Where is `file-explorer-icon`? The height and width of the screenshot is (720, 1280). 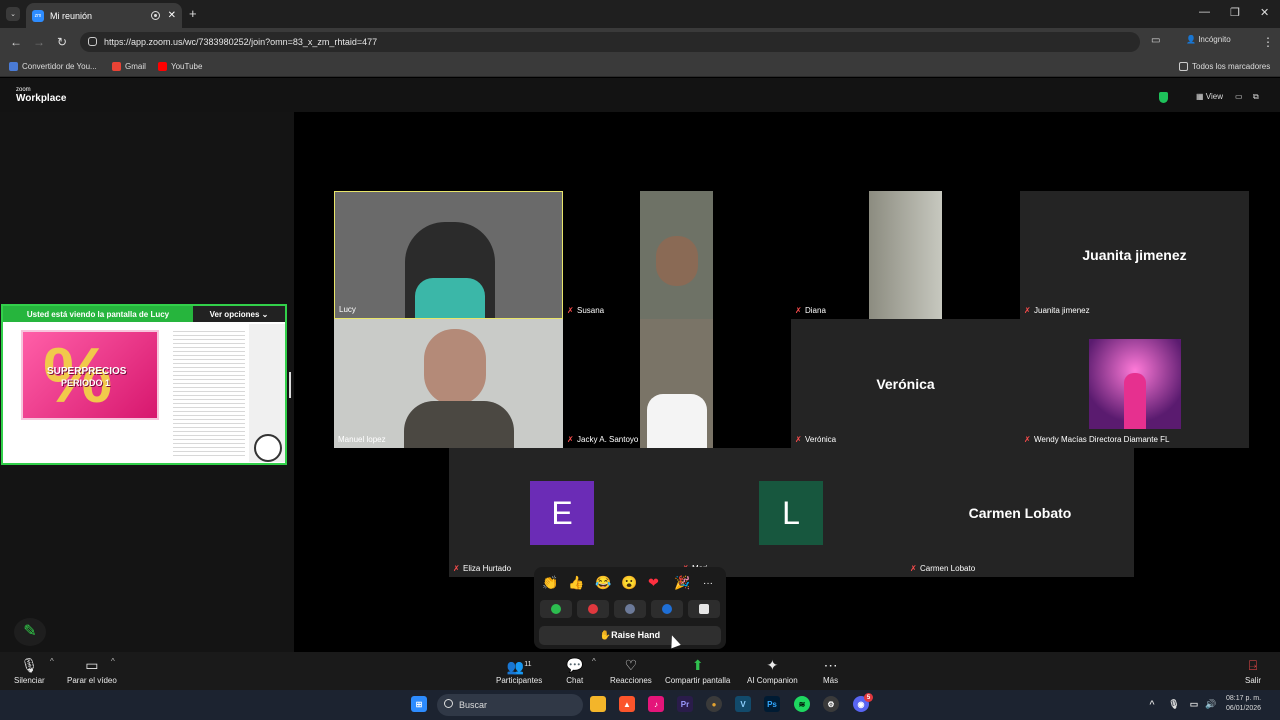 file-explorer-icon is located at coordinates (598, 704).